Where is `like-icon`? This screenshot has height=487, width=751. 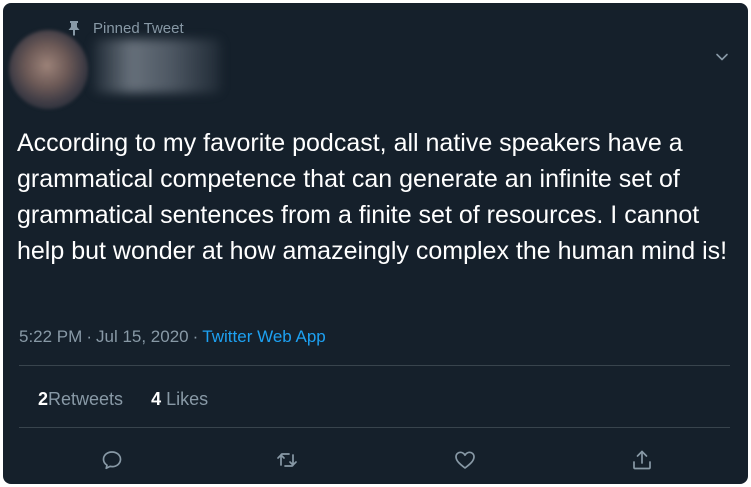
like-icon is located at coordinates (465, 460).